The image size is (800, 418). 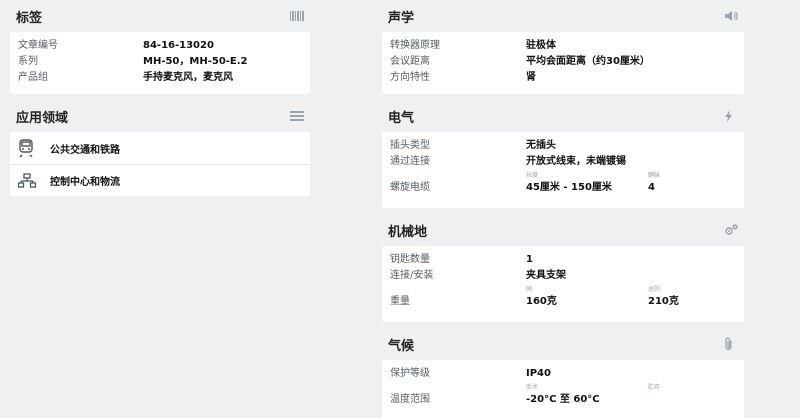 What do you see at coordinates (563, 146) in the screenshot?
I see `electrical-row: 插头类型 无插头` at bounding box center [563, 146].